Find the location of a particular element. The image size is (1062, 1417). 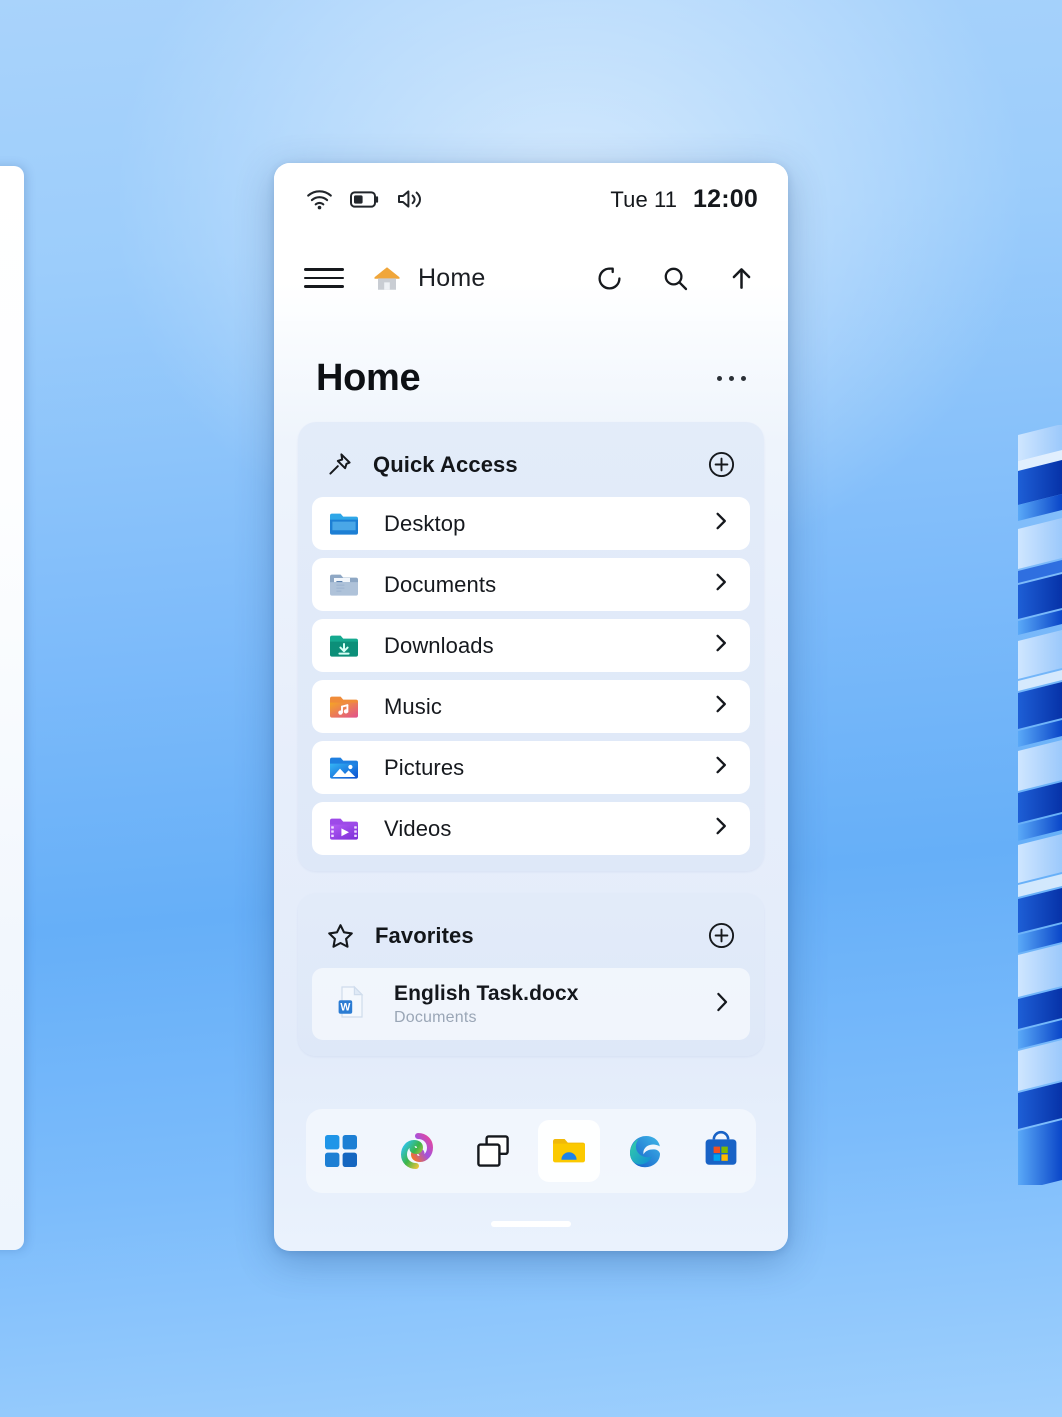

home-icon is located at coordinates (387, 278).